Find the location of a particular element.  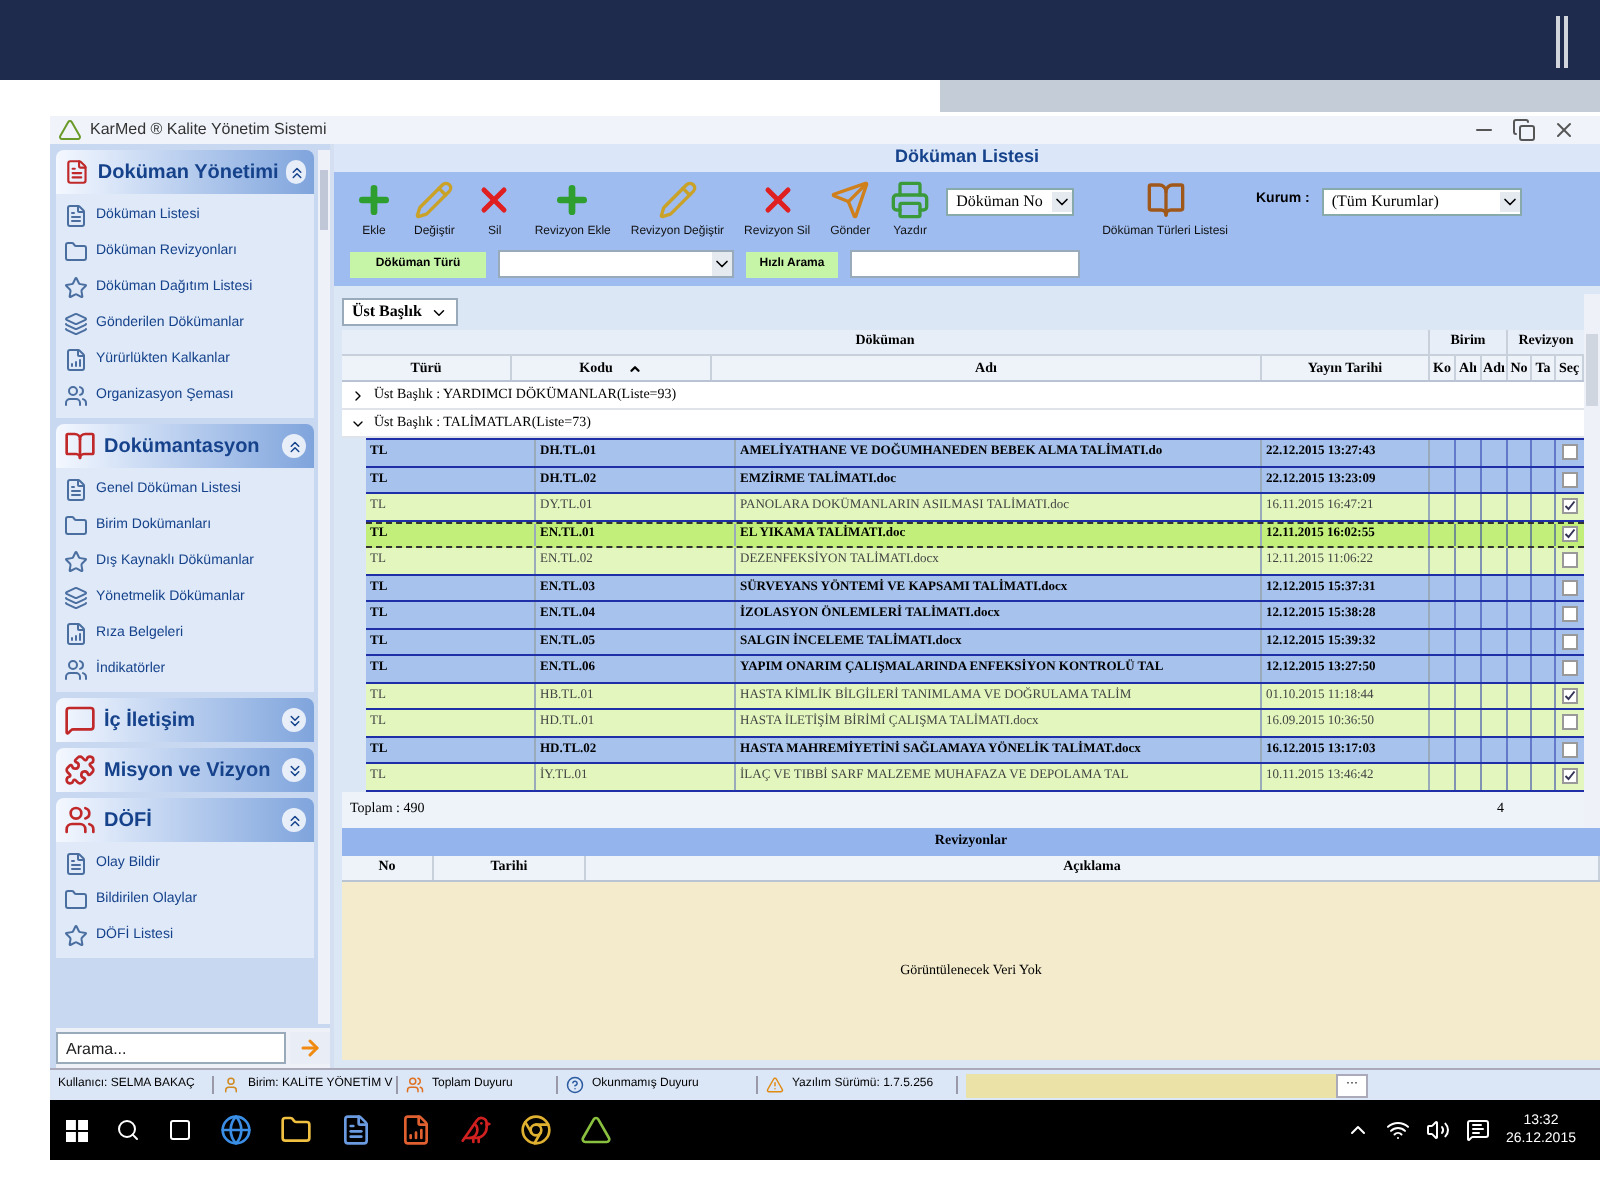

section-header: İç İletişim is located at coordinates (185, 720).